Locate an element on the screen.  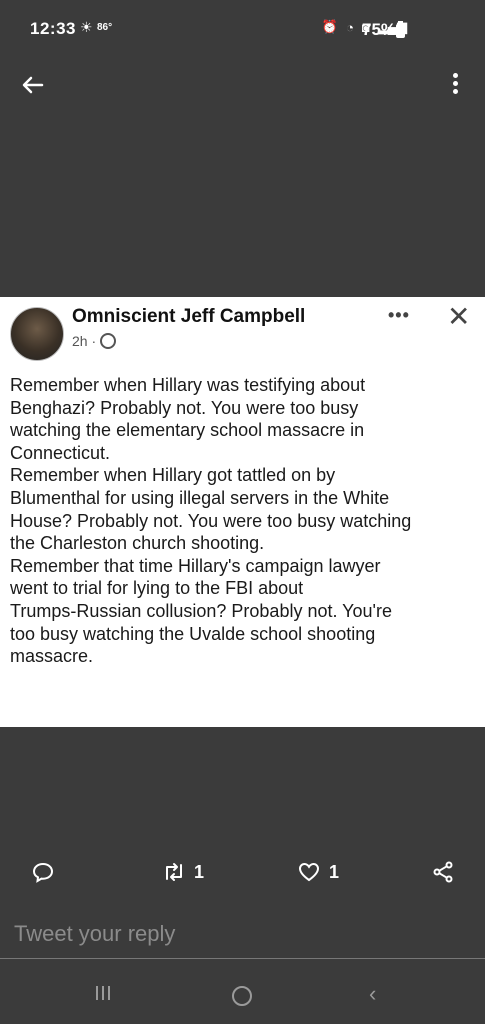
more-options-icon is located at coordinates (455, 85).